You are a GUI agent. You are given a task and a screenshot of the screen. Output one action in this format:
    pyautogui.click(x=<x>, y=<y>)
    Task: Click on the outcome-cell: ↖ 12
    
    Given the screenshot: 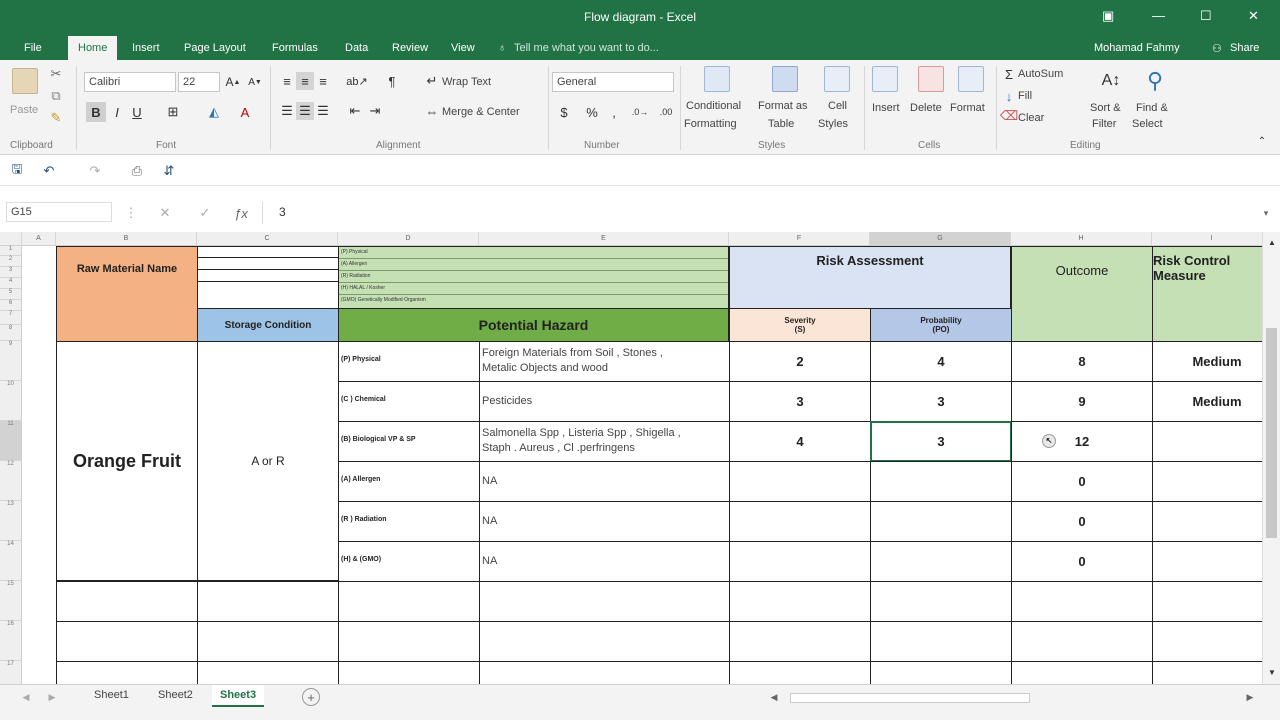 What is the action you would take?
    pyautogui.click(x=1082, y=441)
    